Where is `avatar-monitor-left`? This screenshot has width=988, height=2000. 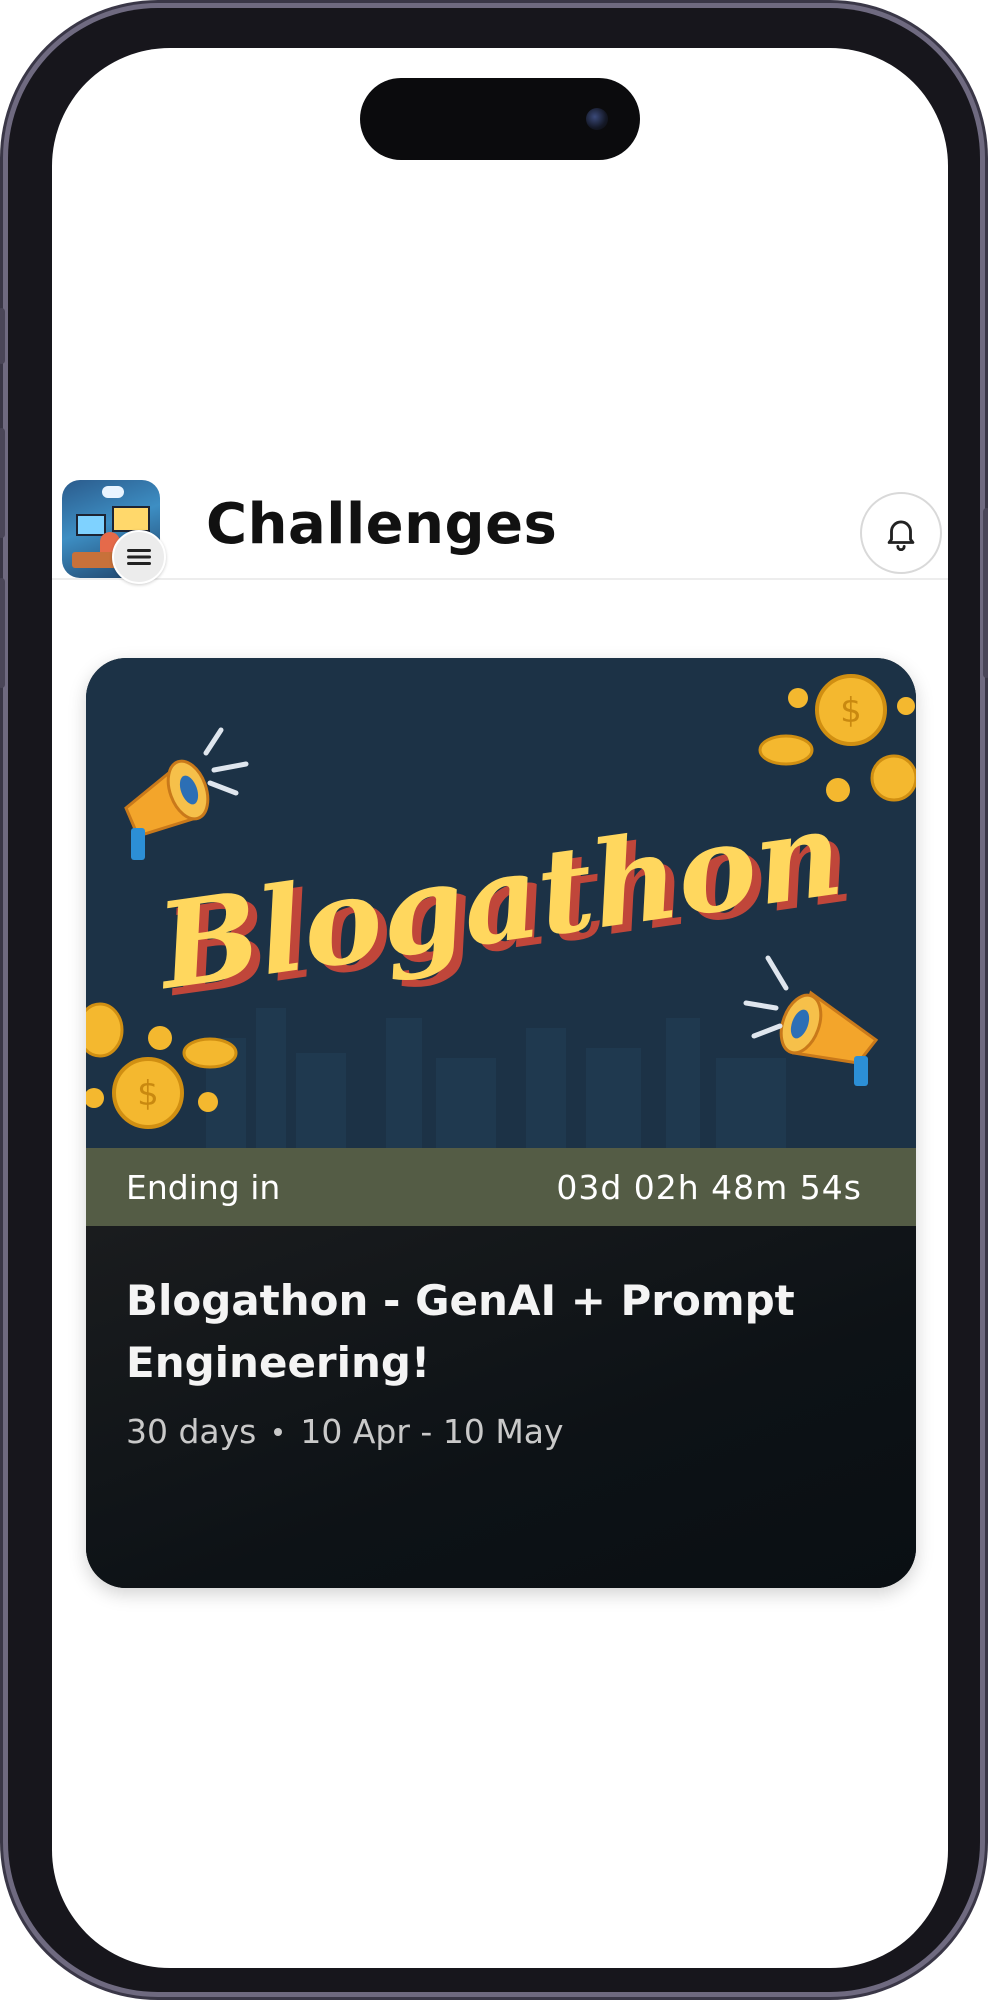
avatar-monitor-left is located at coordinates (91, 525).